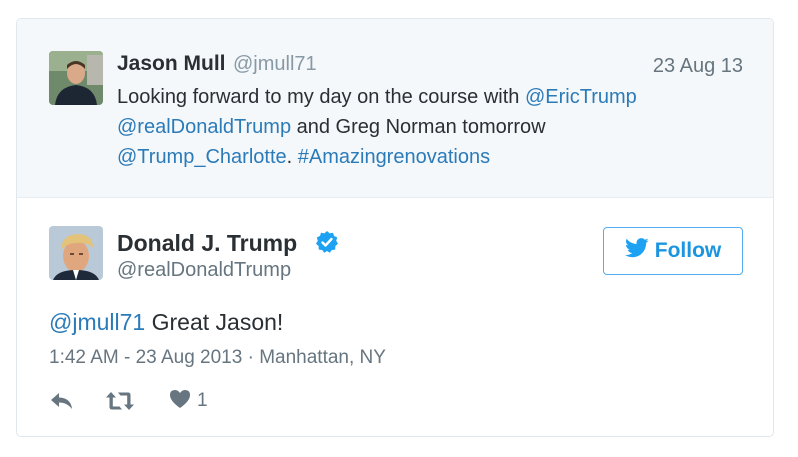 The image size is (798, 457). I want to click on hashtag-link: #Amazingrenovations, so click(394, 157).